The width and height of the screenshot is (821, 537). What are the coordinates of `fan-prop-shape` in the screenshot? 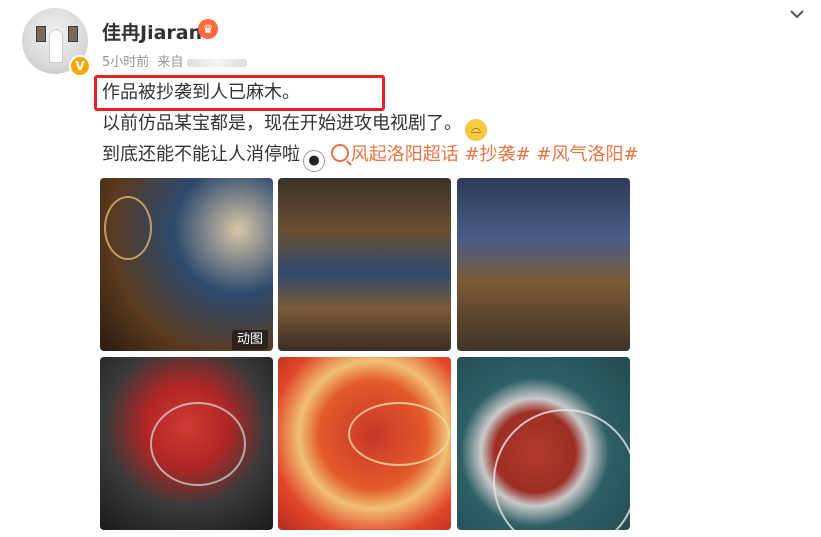 It's located at (128, 228).